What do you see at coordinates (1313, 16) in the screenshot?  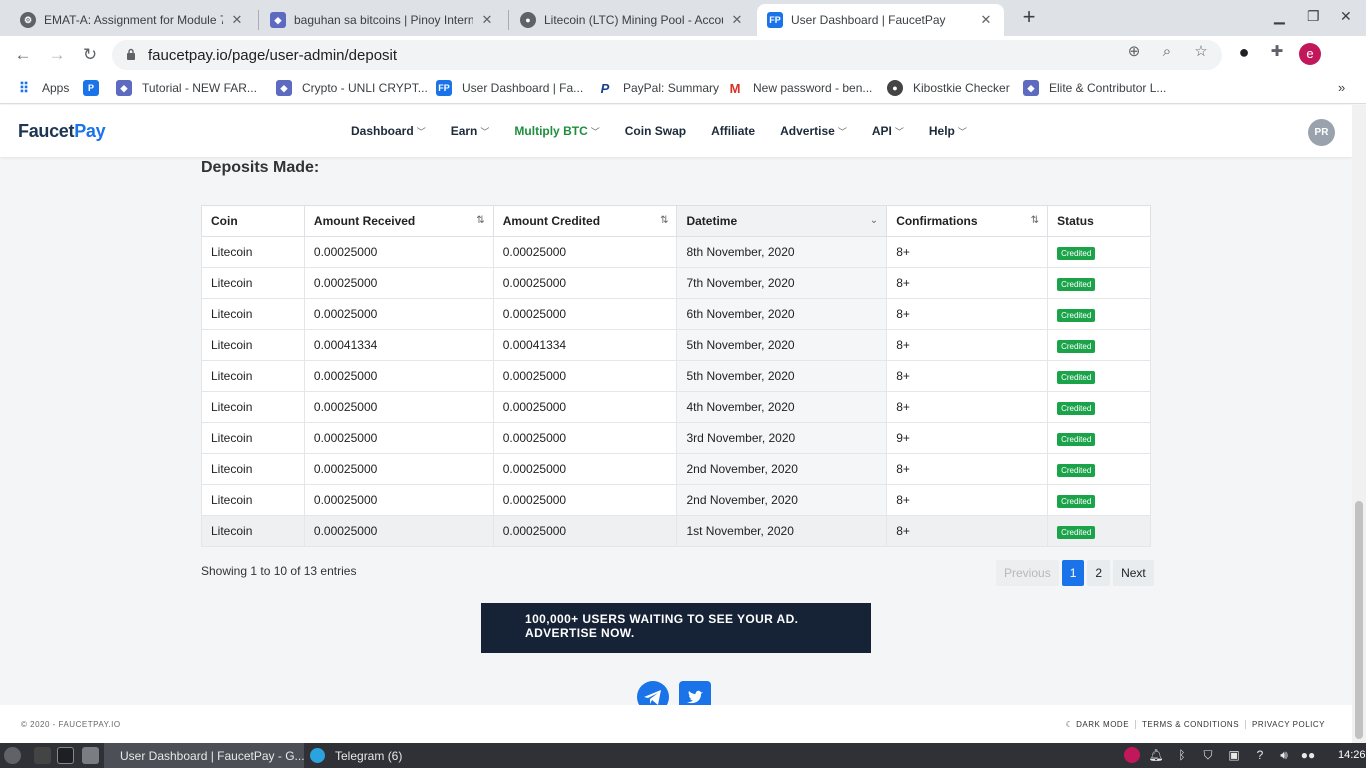 I see `maximize-icon: ❐` at bounding box center [1313, 16].